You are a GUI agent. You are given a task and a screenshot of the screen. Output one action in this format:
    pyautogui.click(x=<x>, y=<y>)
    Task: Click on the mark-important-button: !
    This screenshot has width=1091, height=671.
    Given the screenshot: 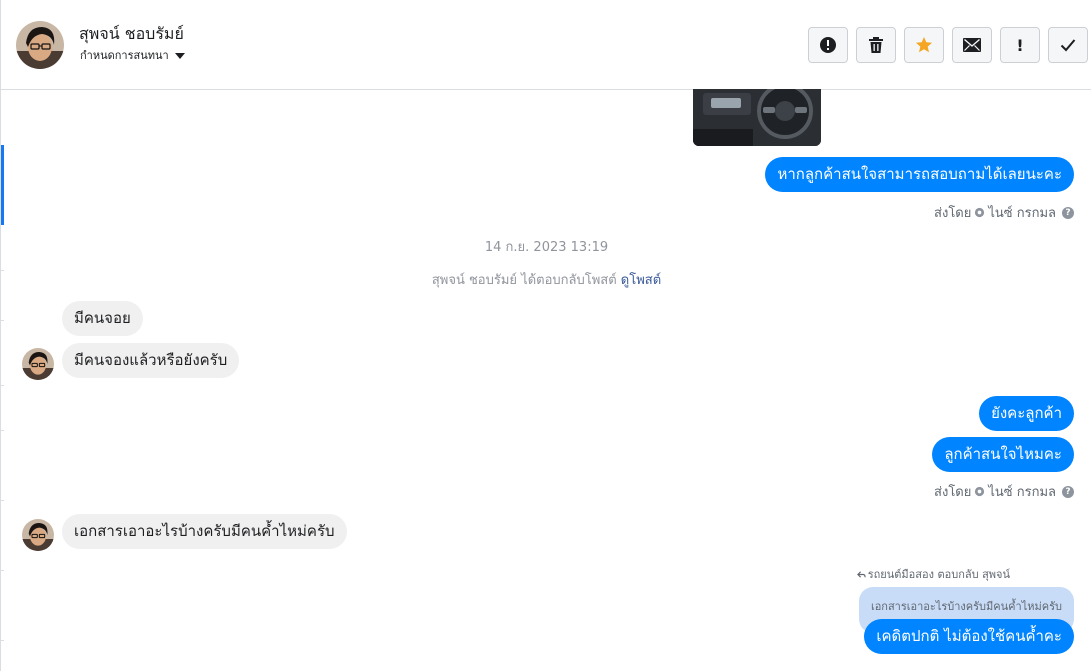 What is the action you would take?
    pyautogui.click(x=1020, y=45)
    